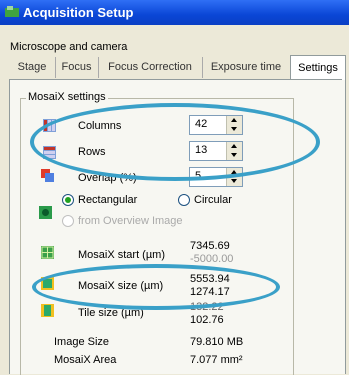 This screenshot has height=375, width=349. What do you see at coordinates (210, 246) in the screenshot?
I see `mosaix-start-x: 7345.69` at bounding box center [210, 246].